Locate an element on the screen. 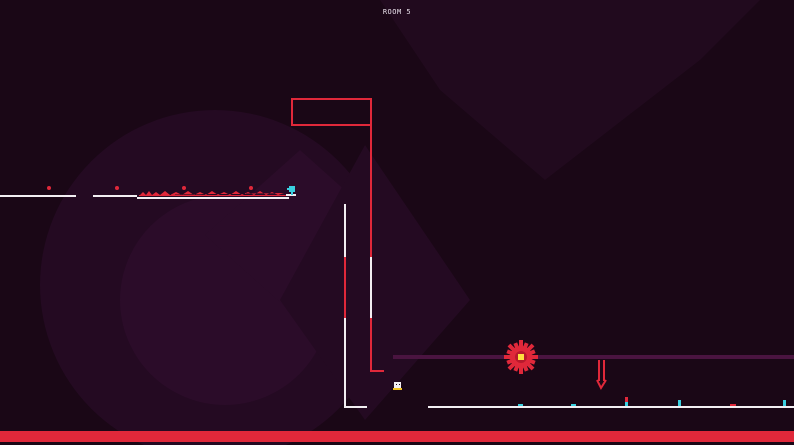 The image size is (794, 445). right-floor is located at coordinates (611, 407).